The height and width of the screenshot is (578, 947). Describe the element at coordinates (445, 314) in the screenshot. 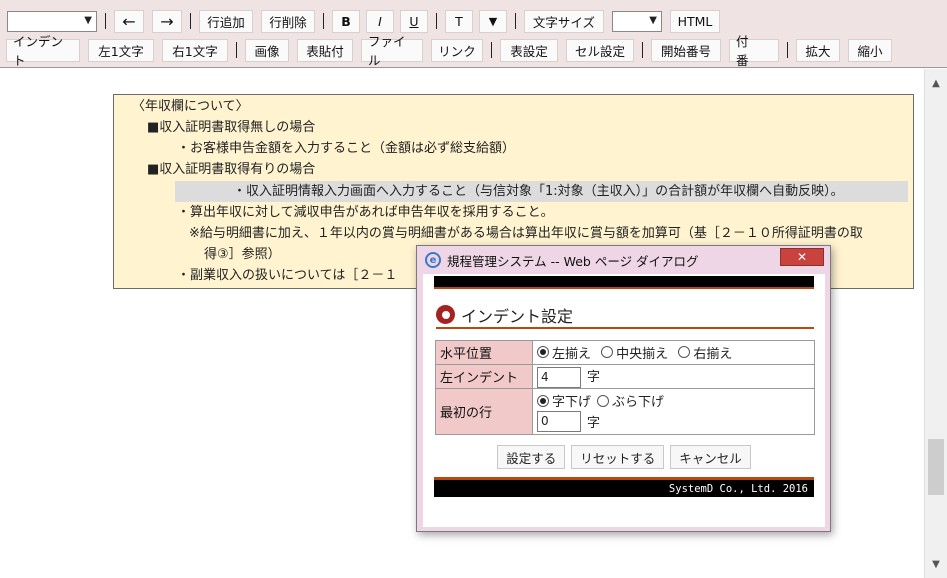

I see `bullet-ring-icon` at that location.